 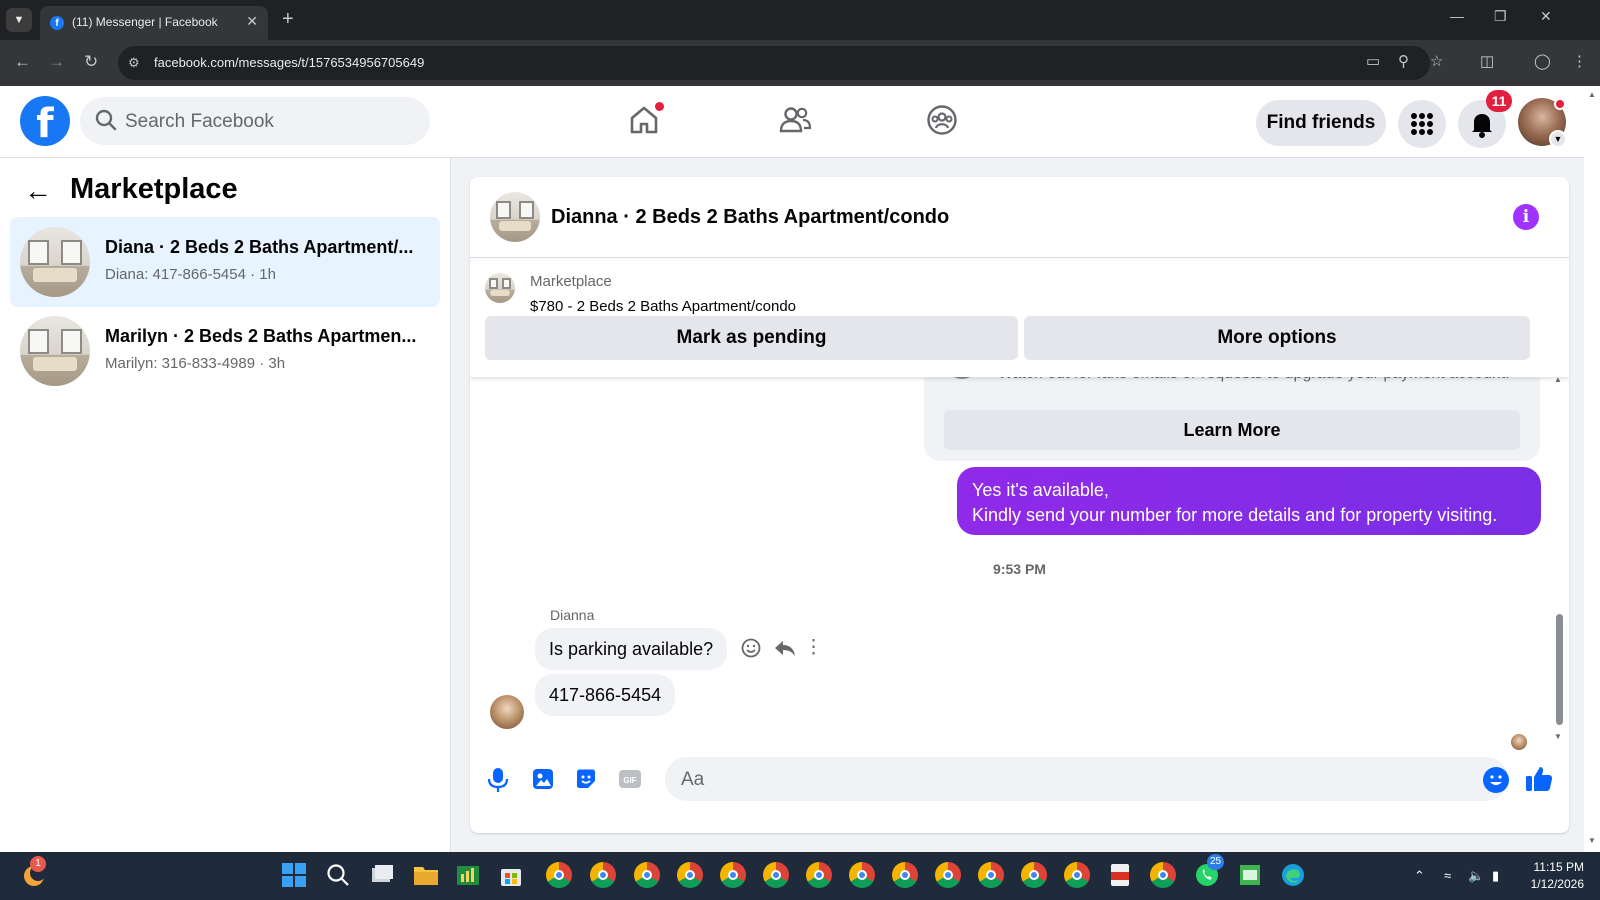 What do you see at coordinates (750, 217) in the screenshot?
I see `chat-title: Dianna · 2 Beds 2 Baths Apartment/condo` at bounding box center [750, 217].